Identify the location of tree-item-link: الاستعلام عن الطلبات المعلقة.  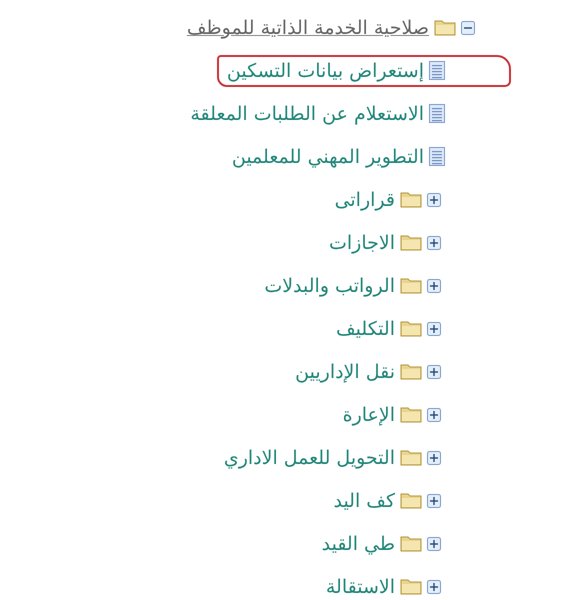
(307, 113).